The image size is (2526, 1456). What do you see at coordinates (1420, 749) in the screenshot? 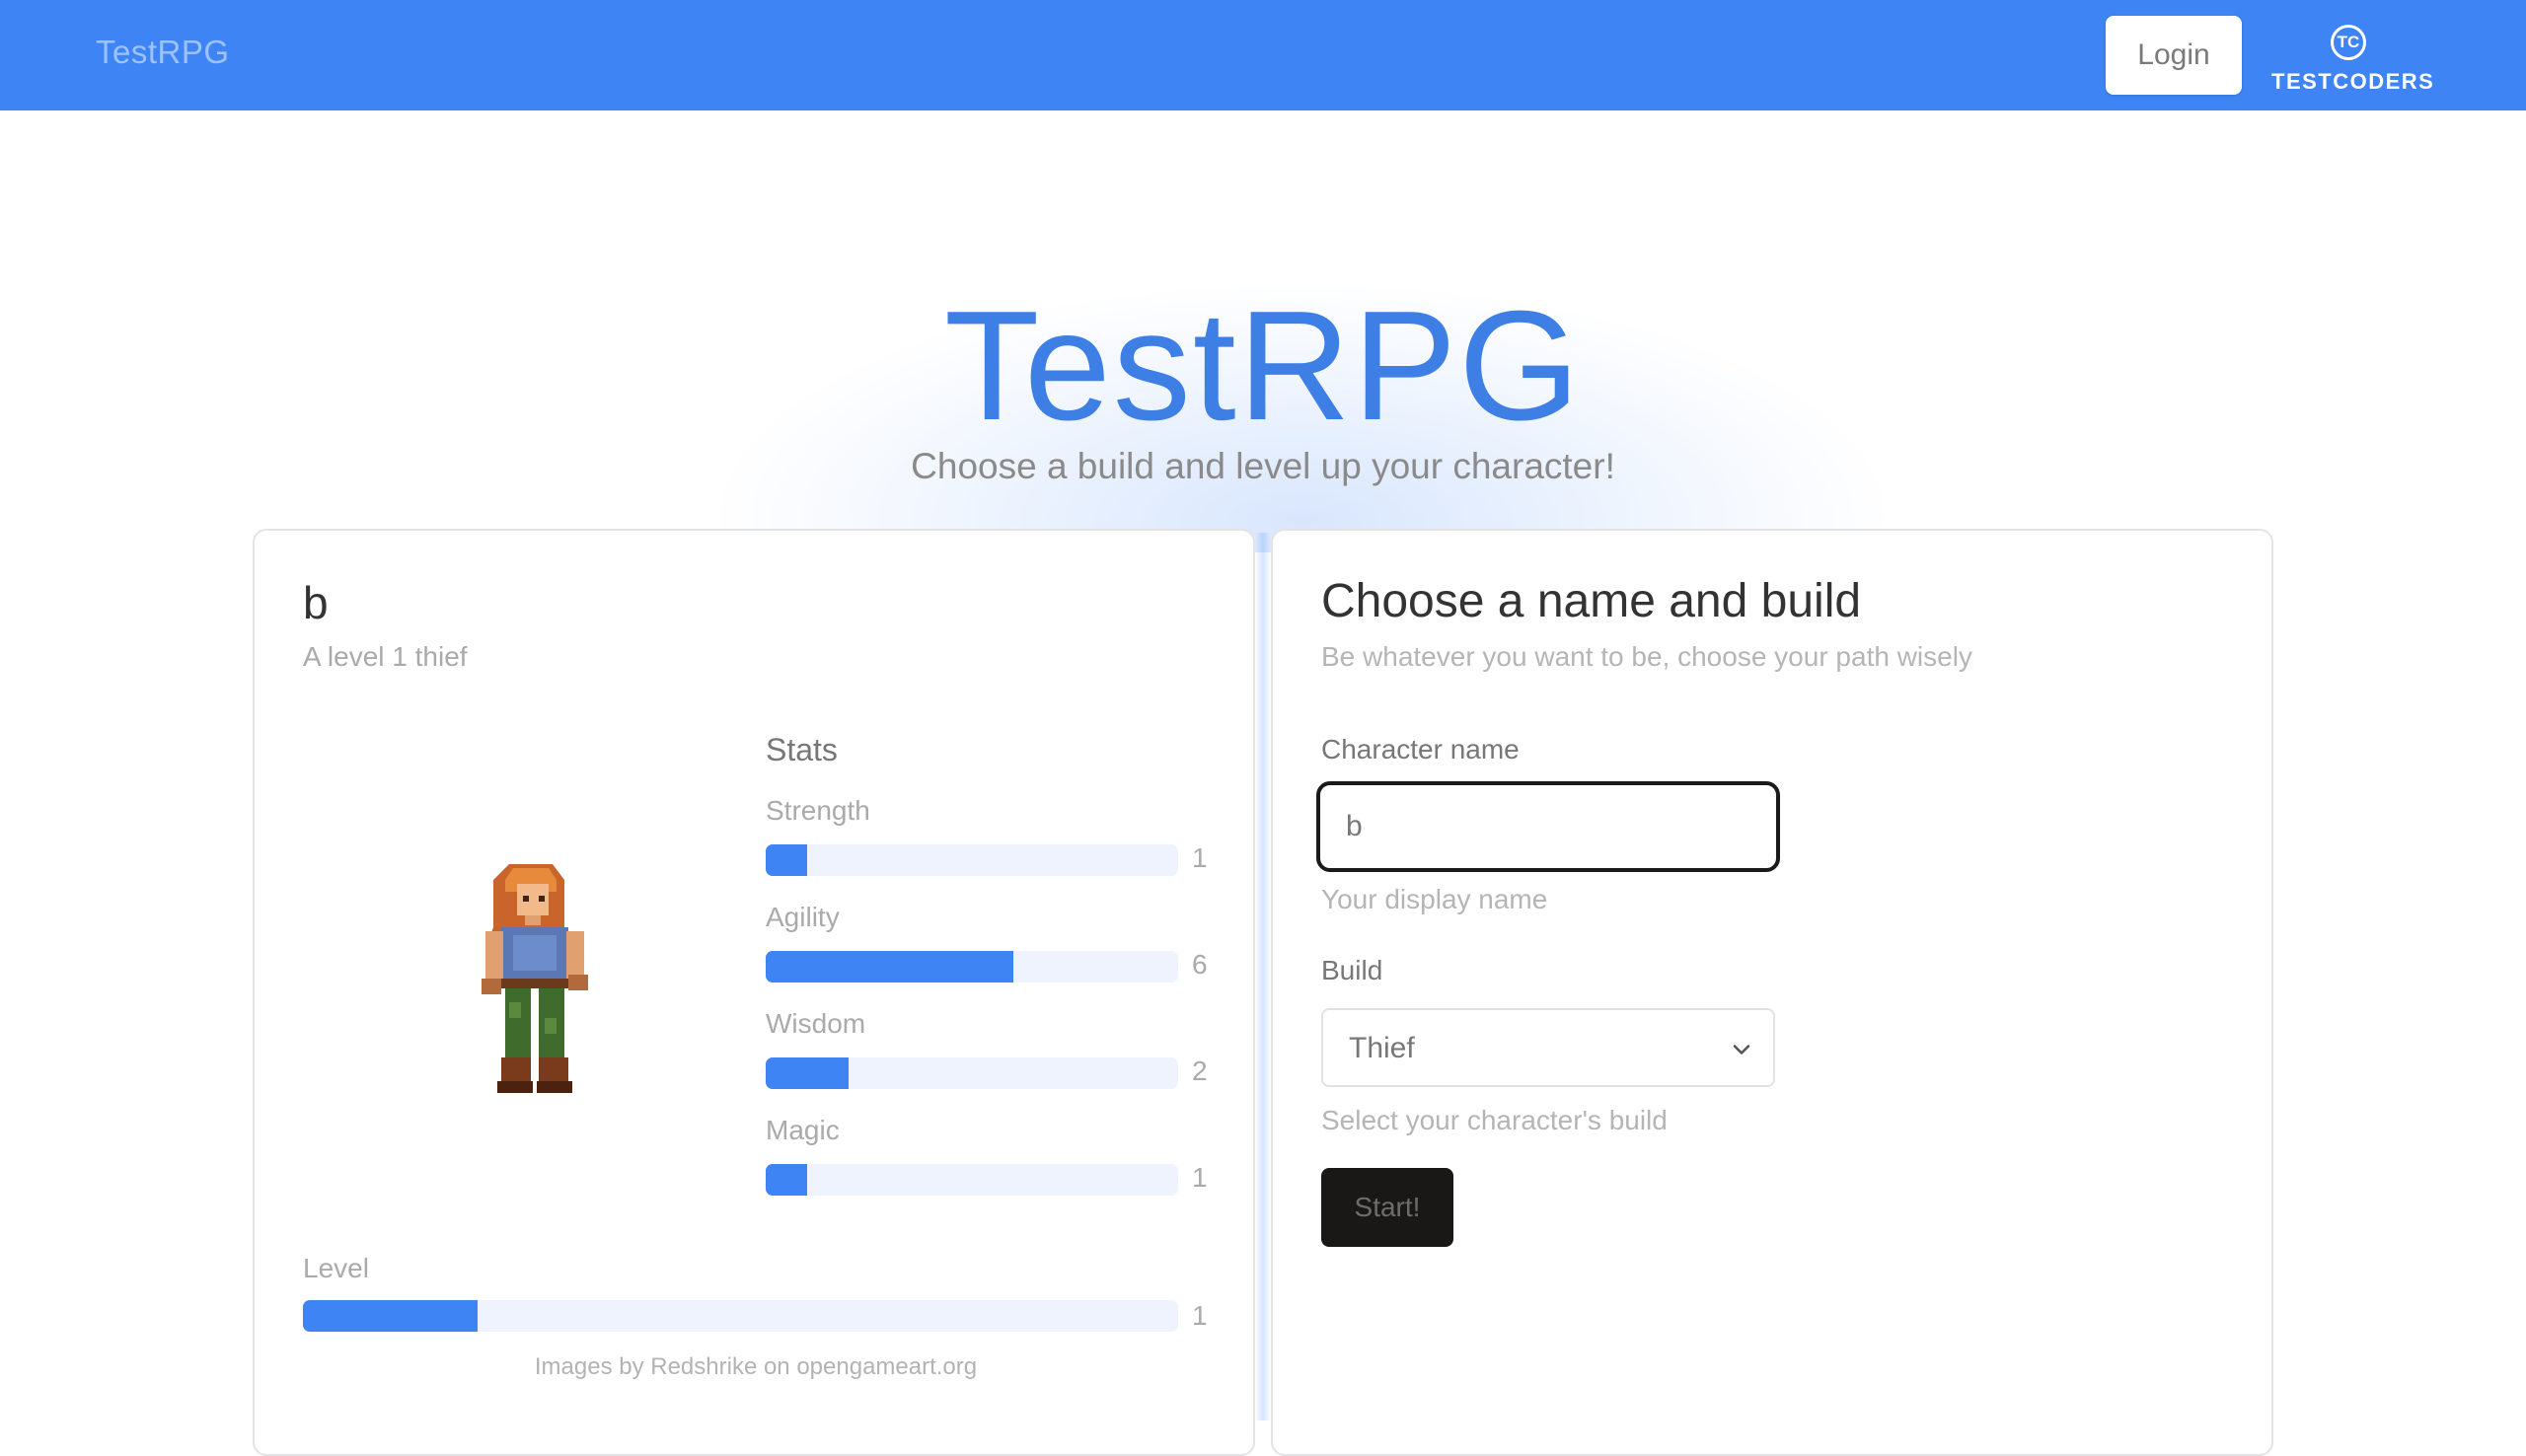
I see `character-name-label: Character name` at bounding box center [1420, 749].